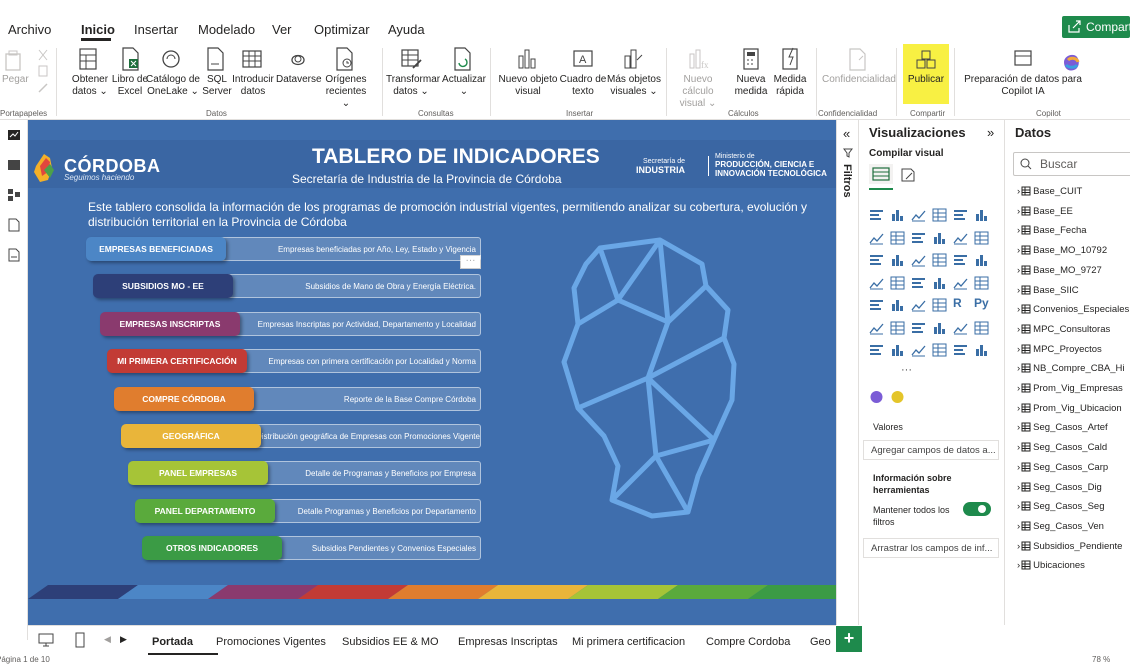 The width and height of the screenshot is (1130, 664). What do you see at coordinates (881, 174) in the screenshot?
I see `build-visual-tab` at bounding box center [881, 174].